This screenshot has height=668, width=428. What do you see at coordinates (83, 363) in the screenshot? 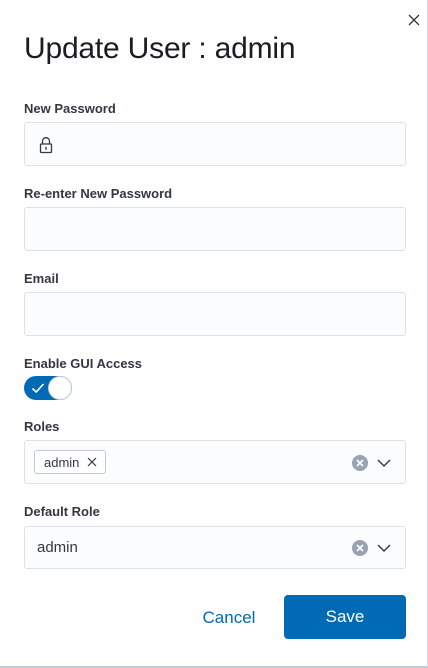
I see `gui-access-label: Enable GUI Access` at bounding box center [83, 363].